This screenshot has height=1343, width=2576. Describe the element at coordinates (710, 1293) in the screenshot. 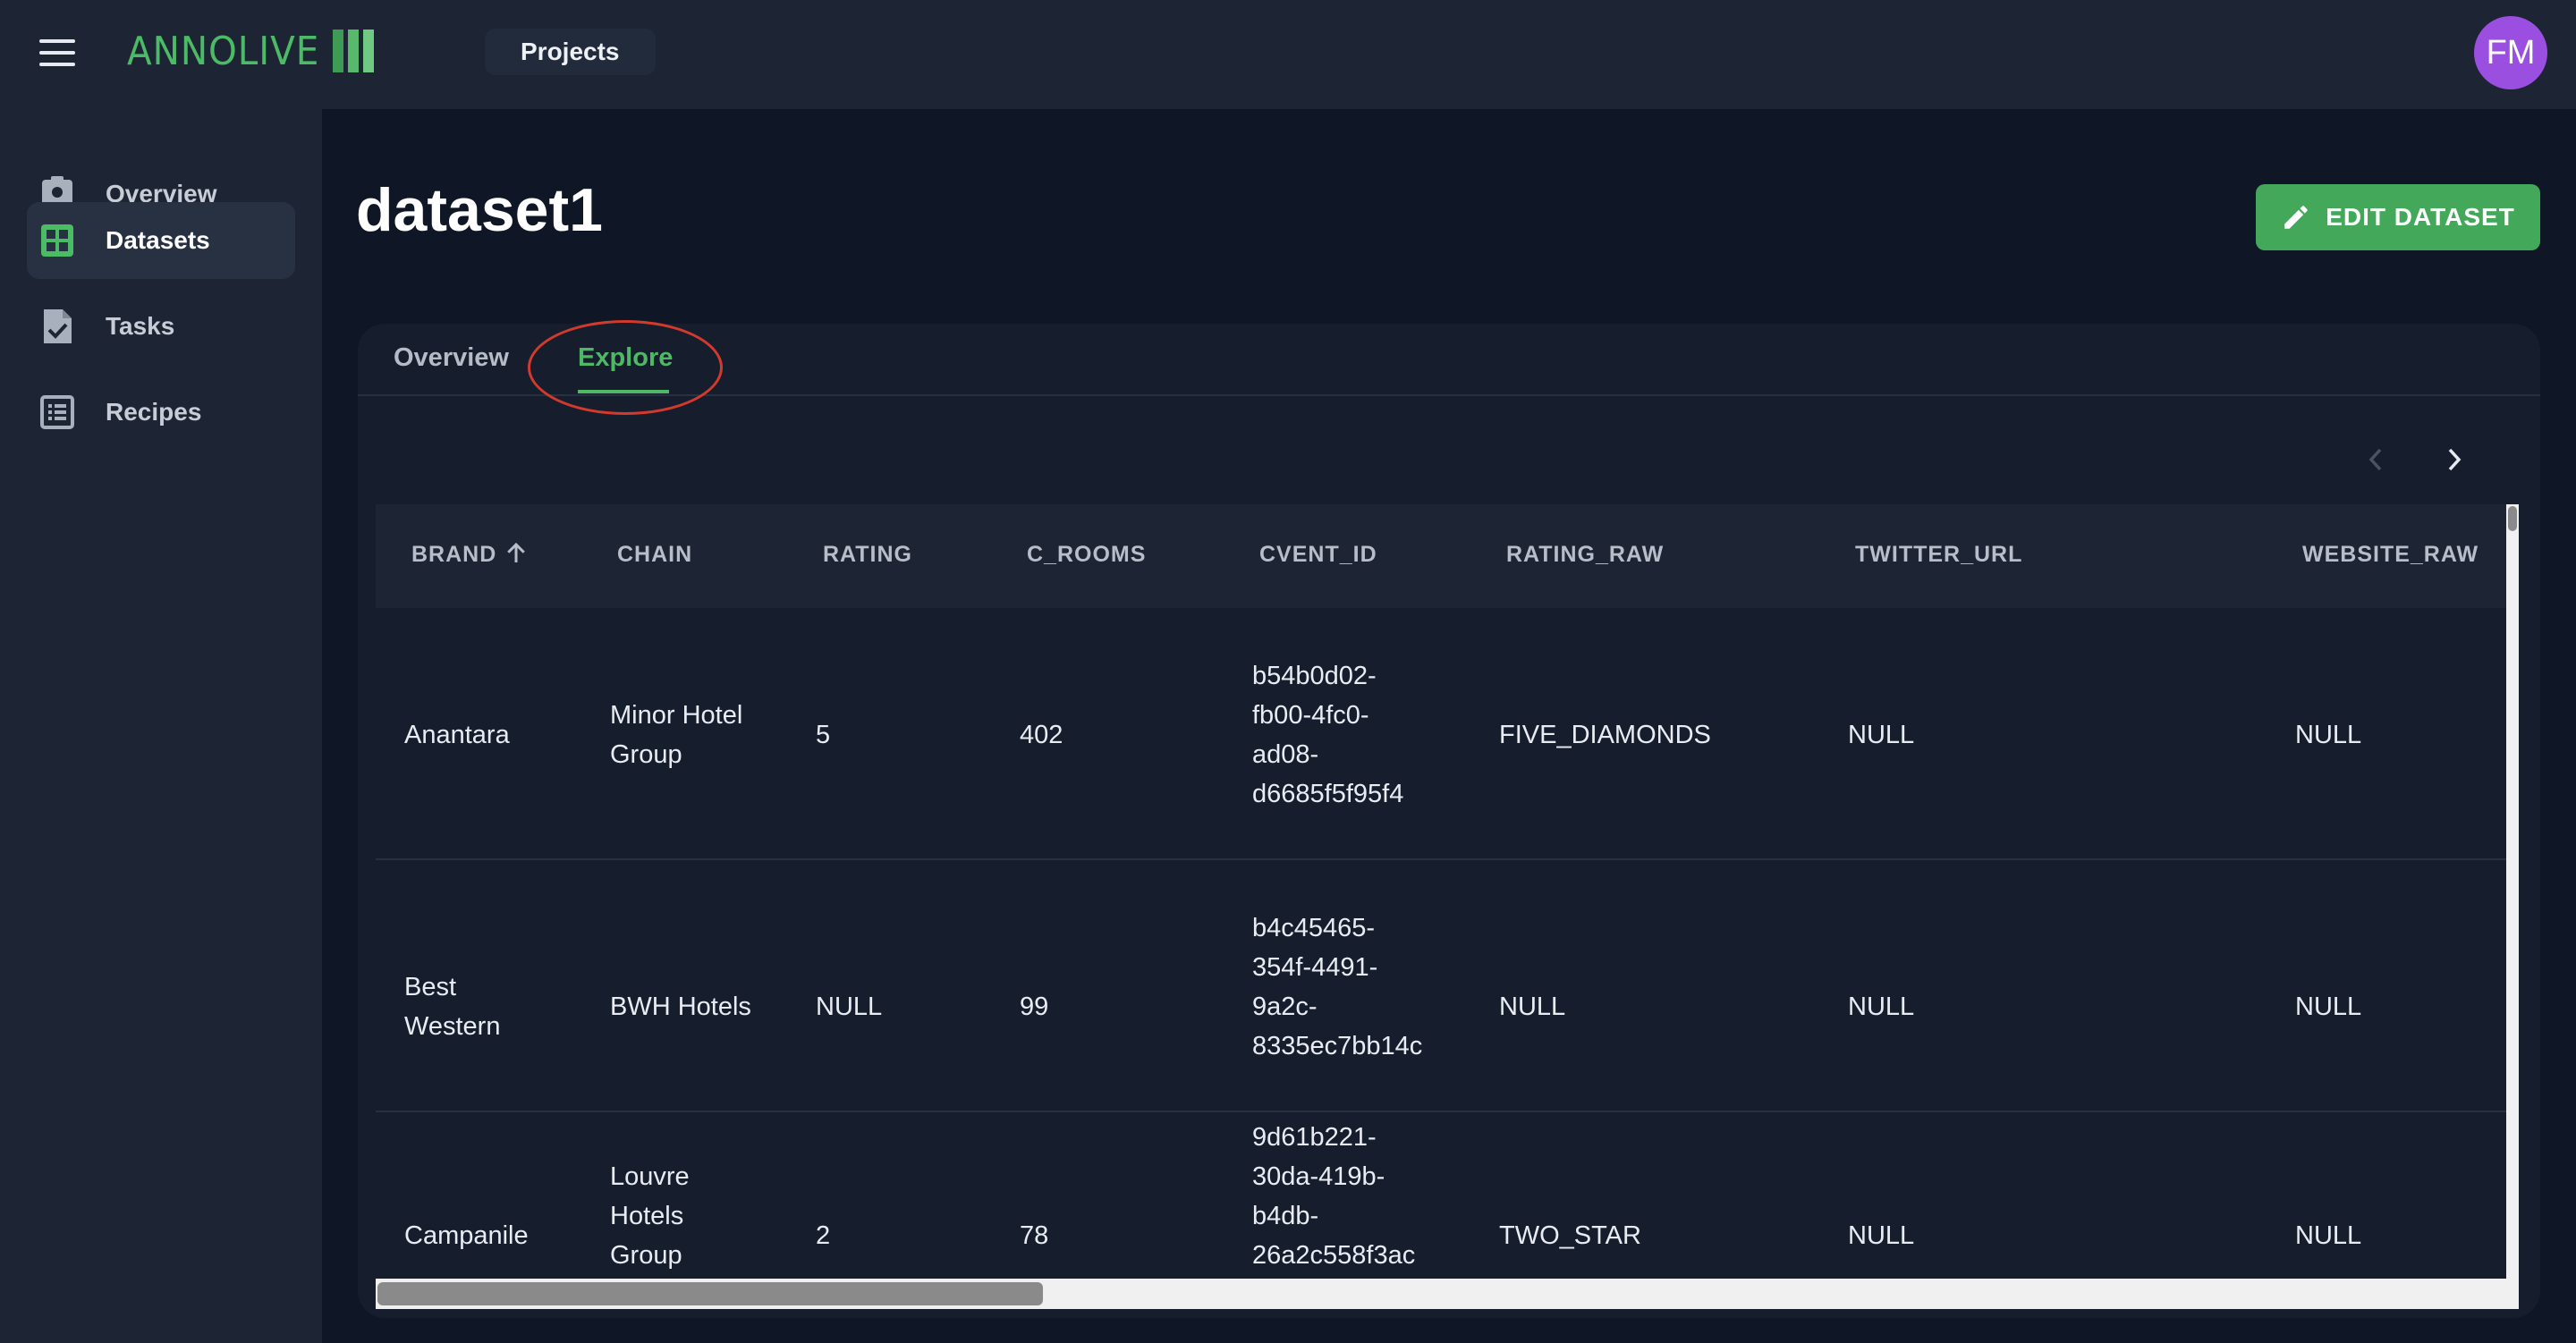

I see `horizontal-scrollbar-thumb` at that location.